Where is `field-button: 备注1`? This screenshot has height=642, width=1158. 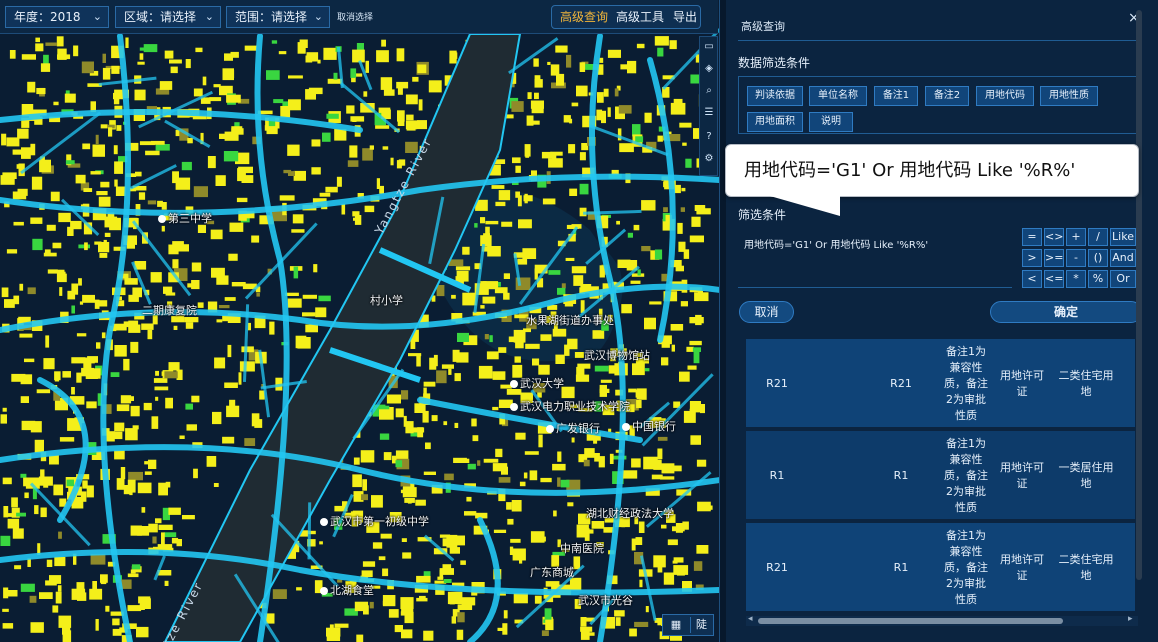 field-button: 备注1 is located at coordinates (896, 96).